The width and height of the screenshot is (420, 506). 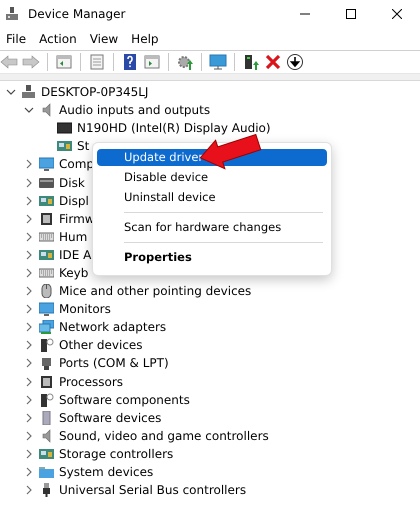 What do you see at coordinates (73, 237) in the screenshot?
I see `tree-item: Hum` at bounding box center [73, 237].